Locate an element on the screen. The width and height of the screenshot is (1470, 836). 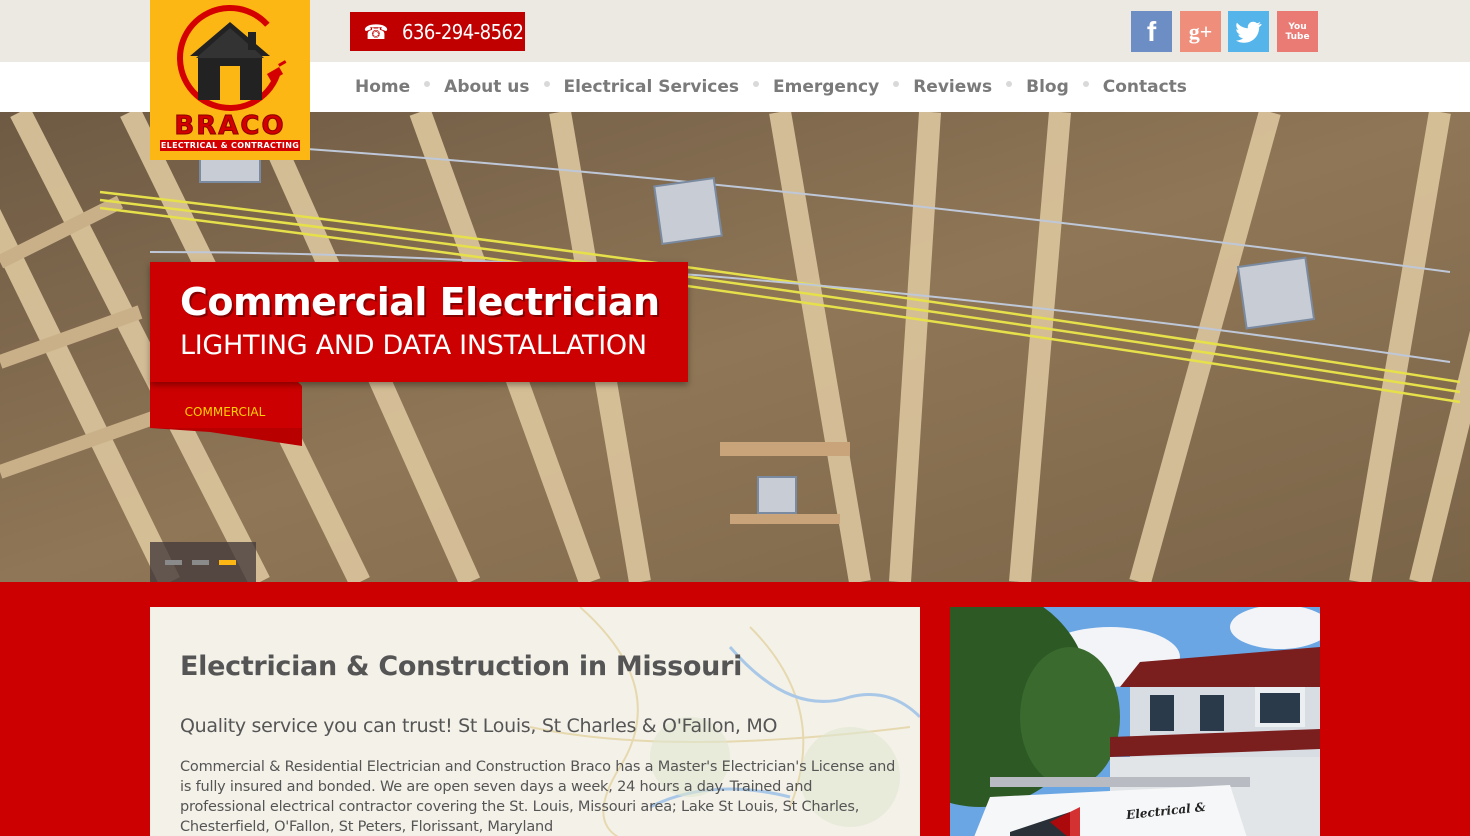
logo: BRACO ELECTRICAL & CONTRACTING is located at coordinates (230, 80).